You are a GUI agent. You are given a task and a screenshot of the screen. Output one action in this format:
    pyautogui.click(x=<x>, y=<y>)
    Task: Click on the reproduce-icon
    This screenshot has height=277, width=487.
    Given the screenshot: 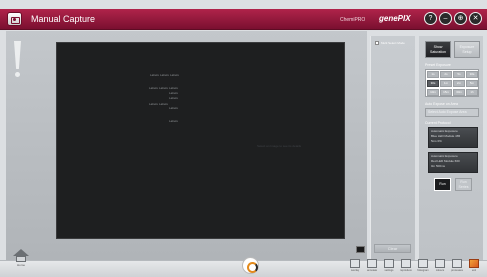 What is the action you would take?
    pyautogui.click(x=406, y=263)
    